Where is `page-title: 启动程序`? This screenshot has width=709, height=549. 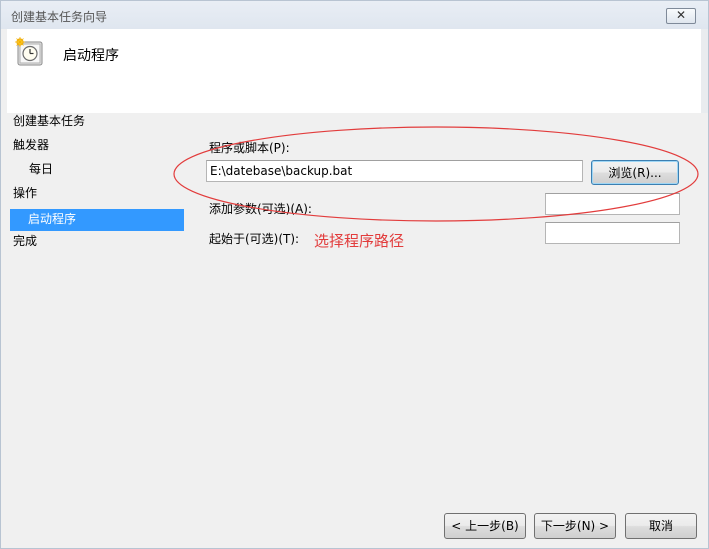 page-title: 启动程序 is located at coordinates (91, 56).